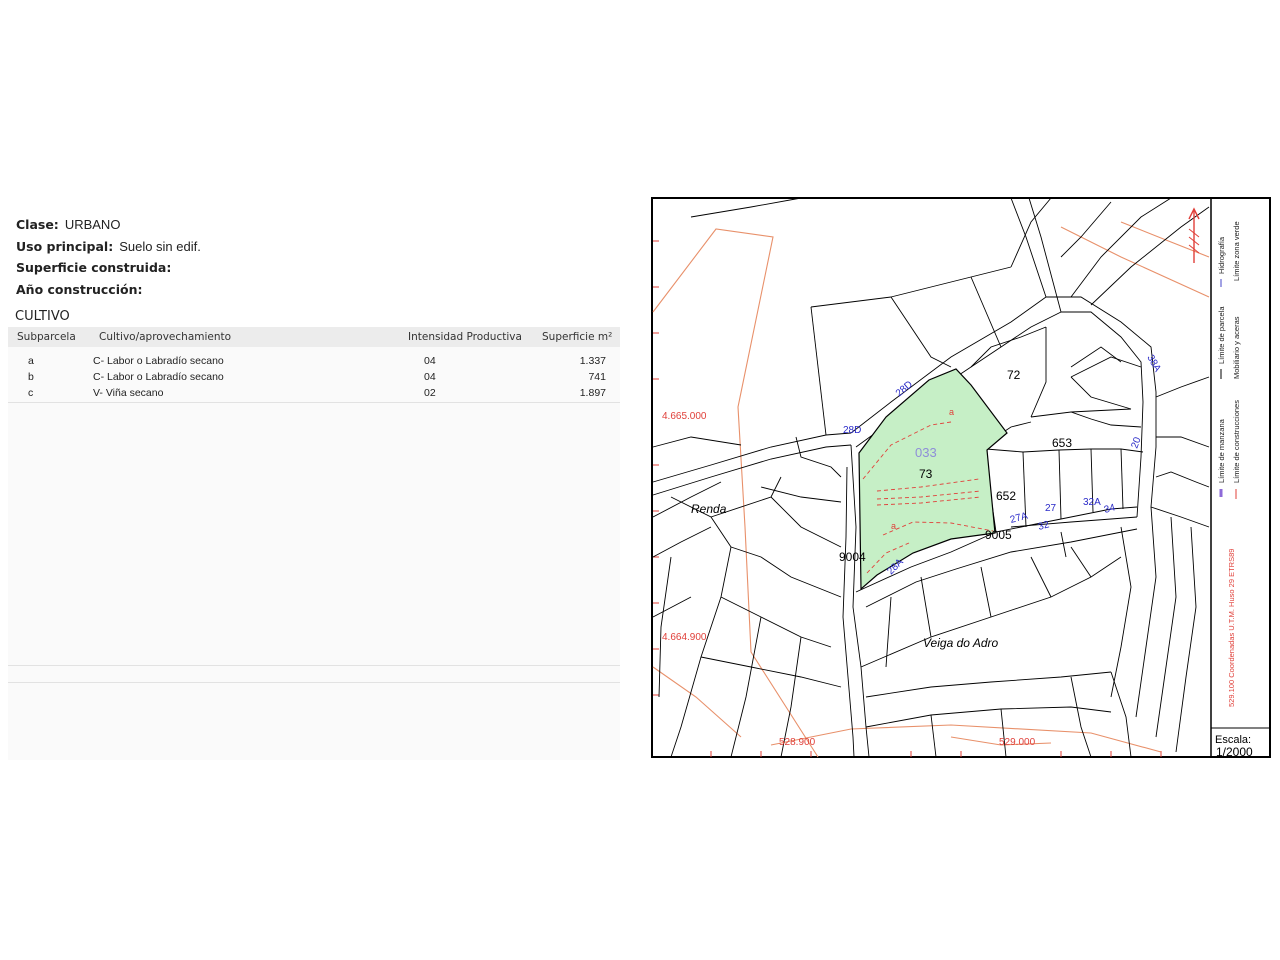  What do you see at coordinates (316, 268) in the screenshot?
I see `superficie-construida-row: Superficie construida:` at bounding box center [316, 268].